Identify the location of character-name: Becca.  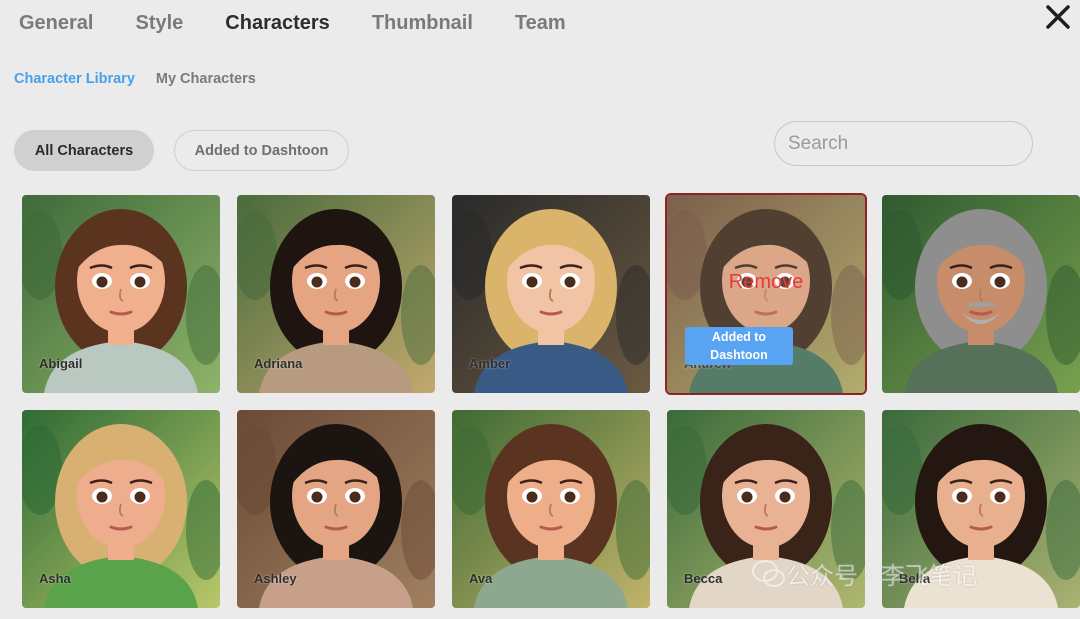
(703, 578).